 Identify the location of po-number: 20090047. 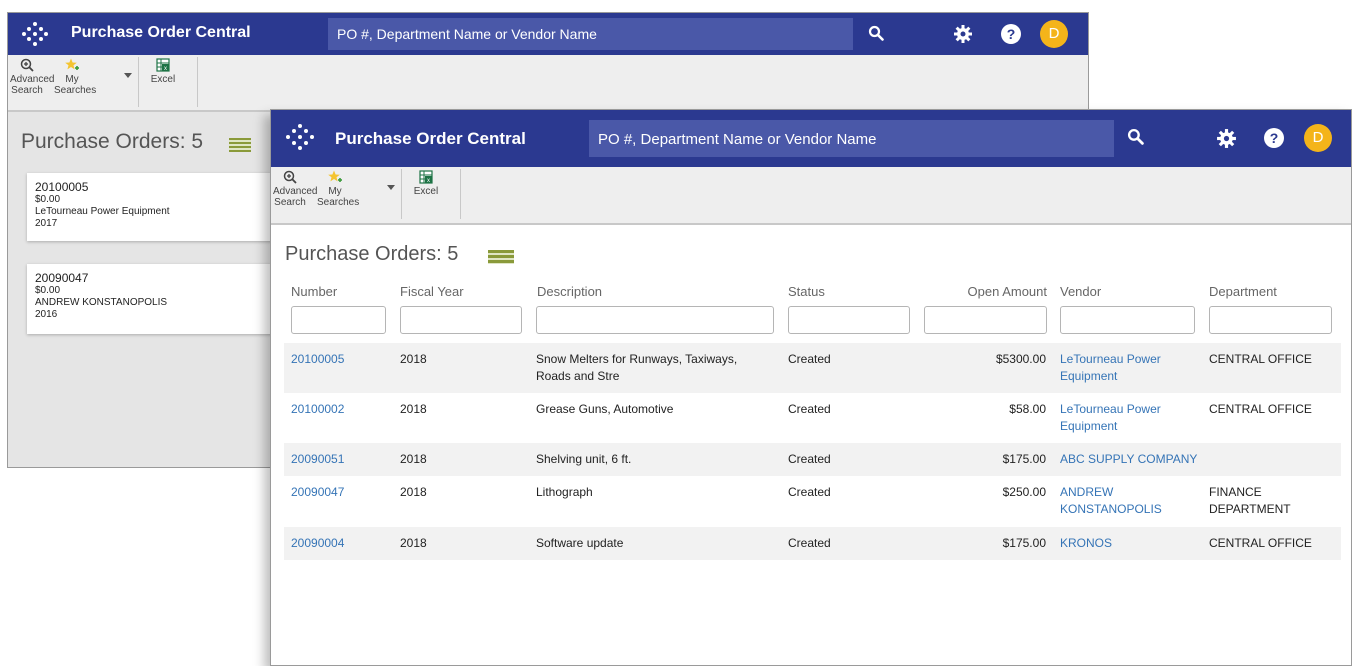
(62, 278).